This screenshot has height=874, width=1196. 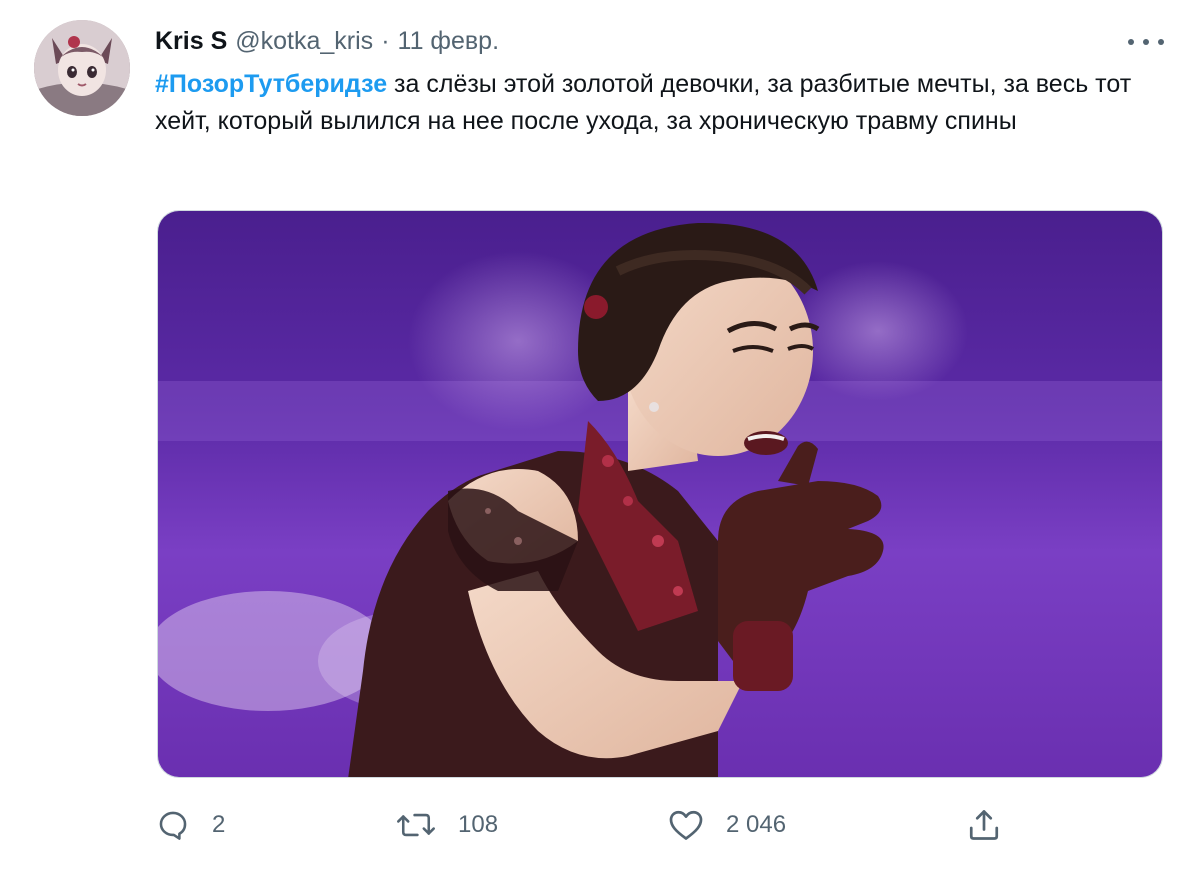 I want to click on author-name: Kris S, so click(x=191, y=41).